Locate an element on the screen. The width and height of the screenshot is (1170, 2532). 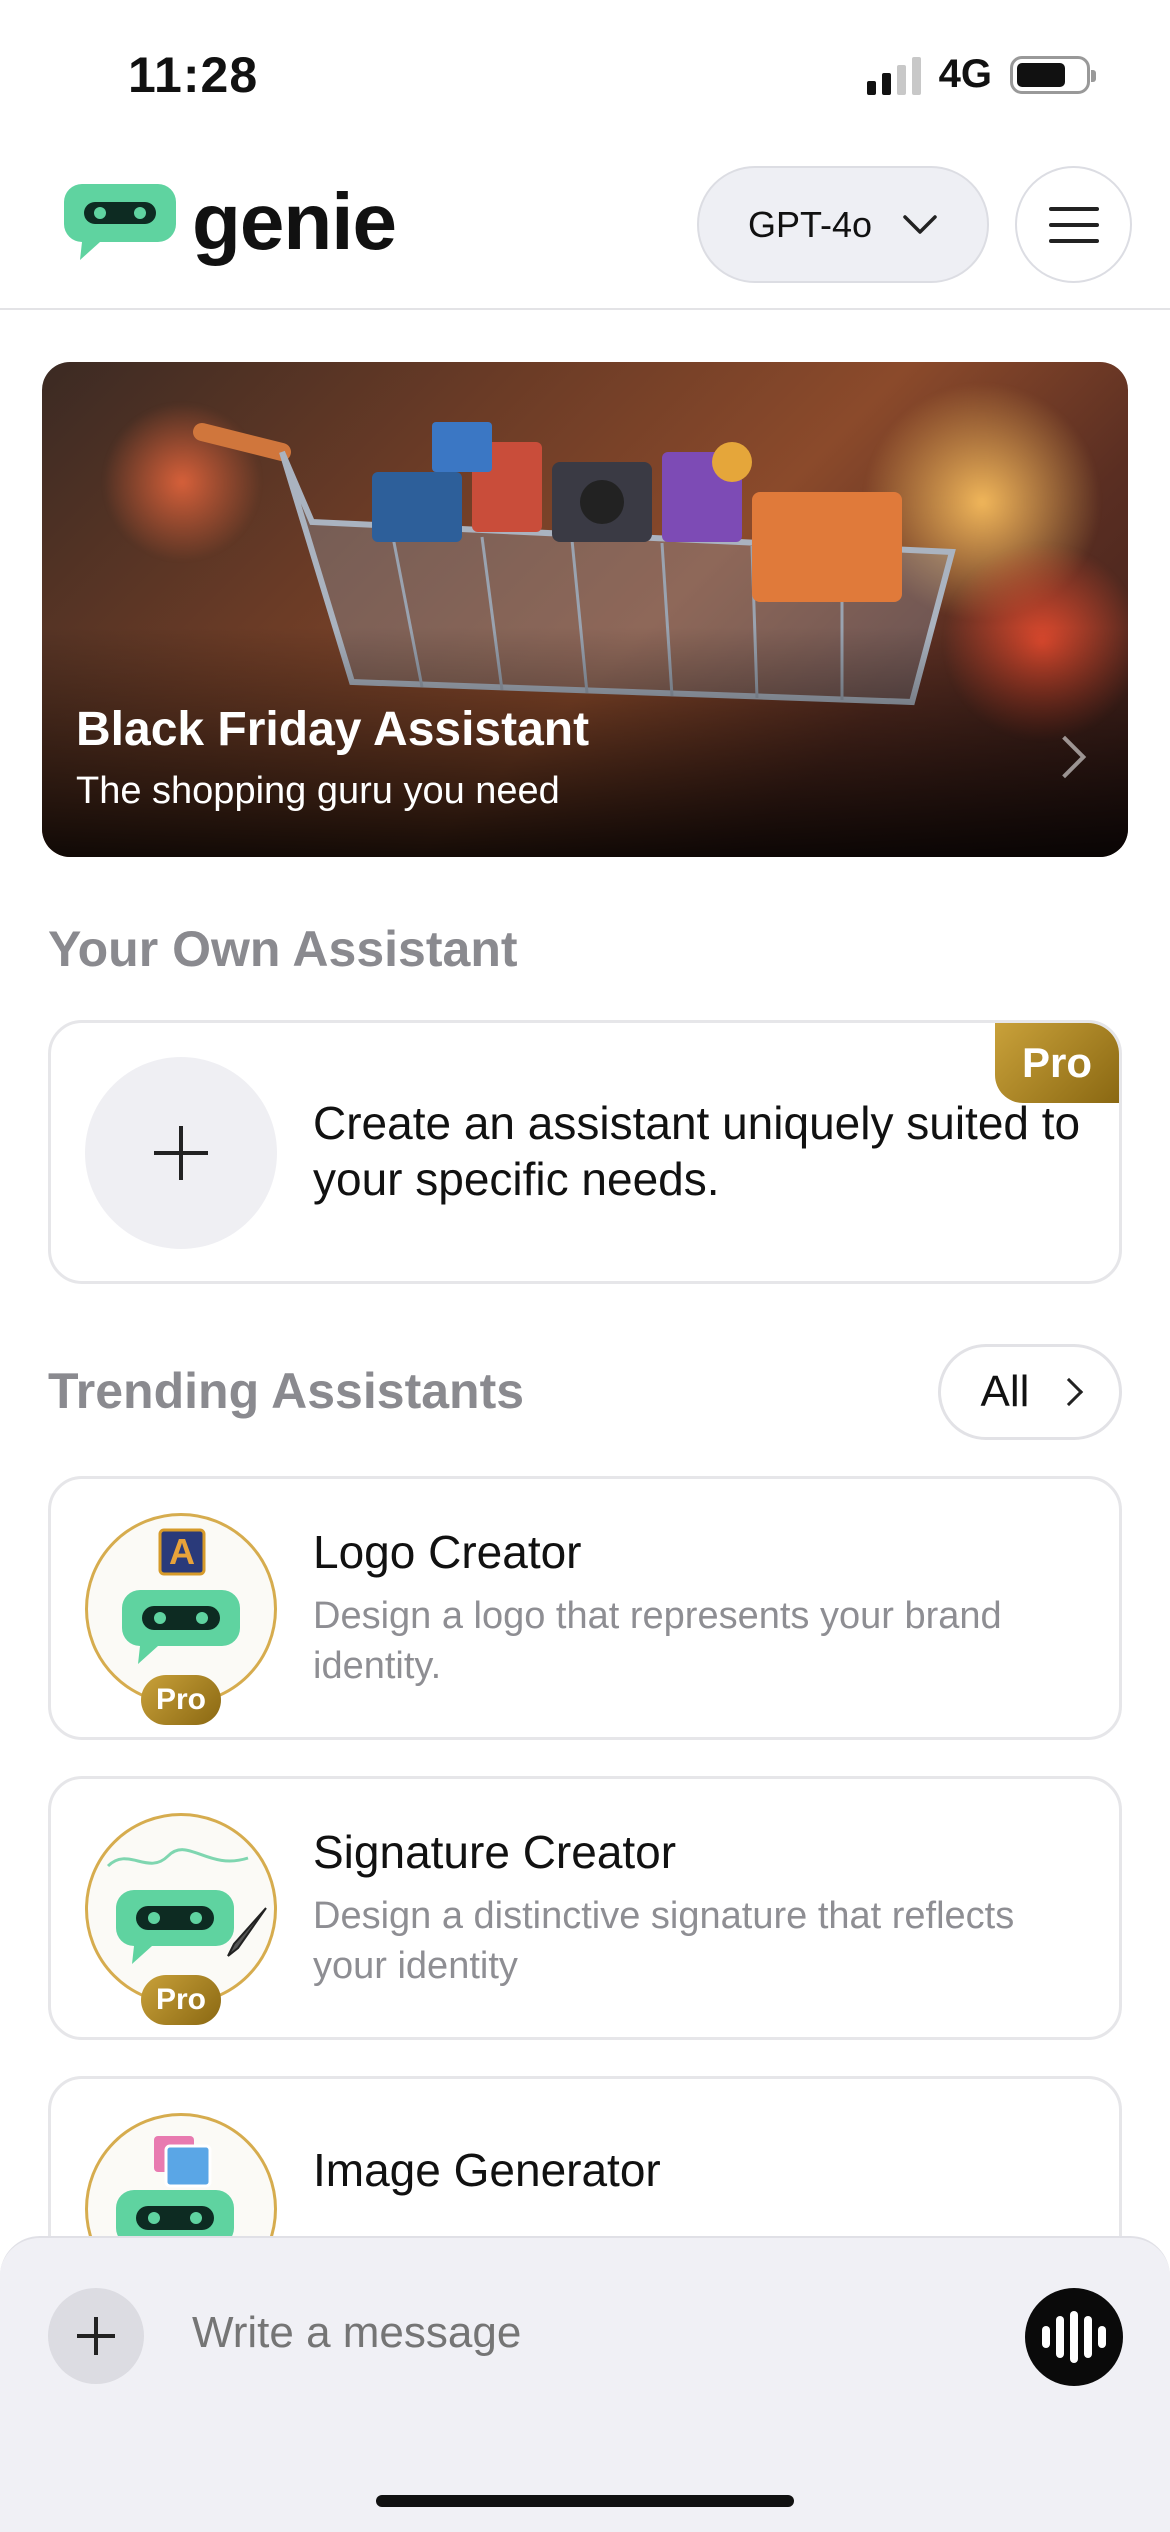
plus-icon is located at coordinates (181, 1153).